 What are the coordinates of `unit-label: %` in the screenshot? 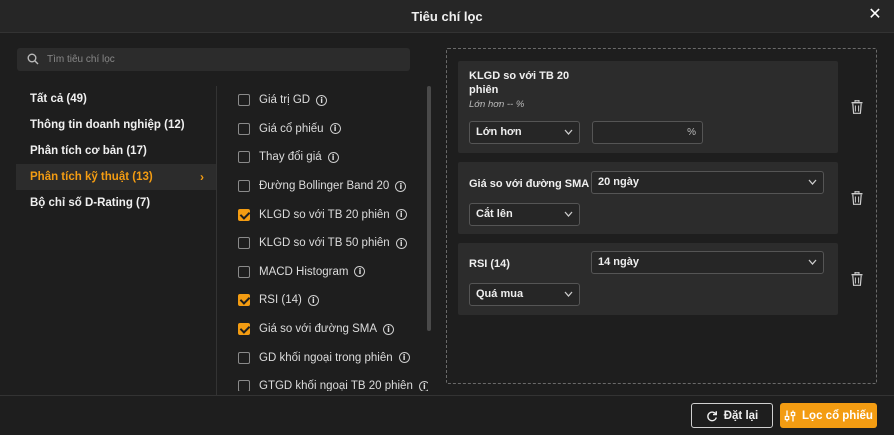 It's located at (691, 132).